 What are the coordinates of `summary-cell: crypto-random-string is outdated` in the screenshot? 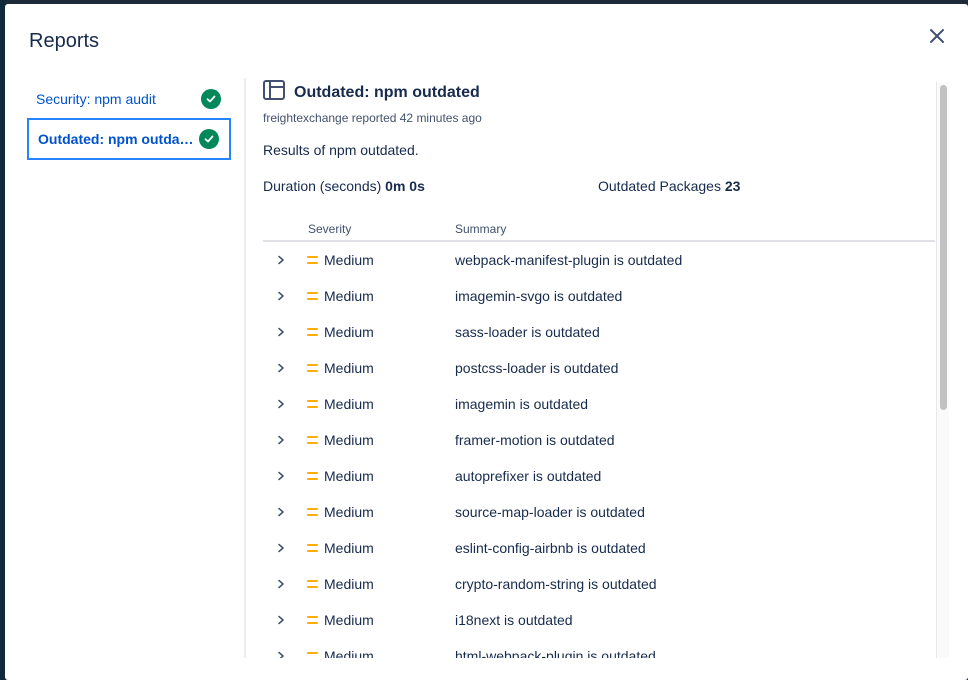 It's located at (556, 584).